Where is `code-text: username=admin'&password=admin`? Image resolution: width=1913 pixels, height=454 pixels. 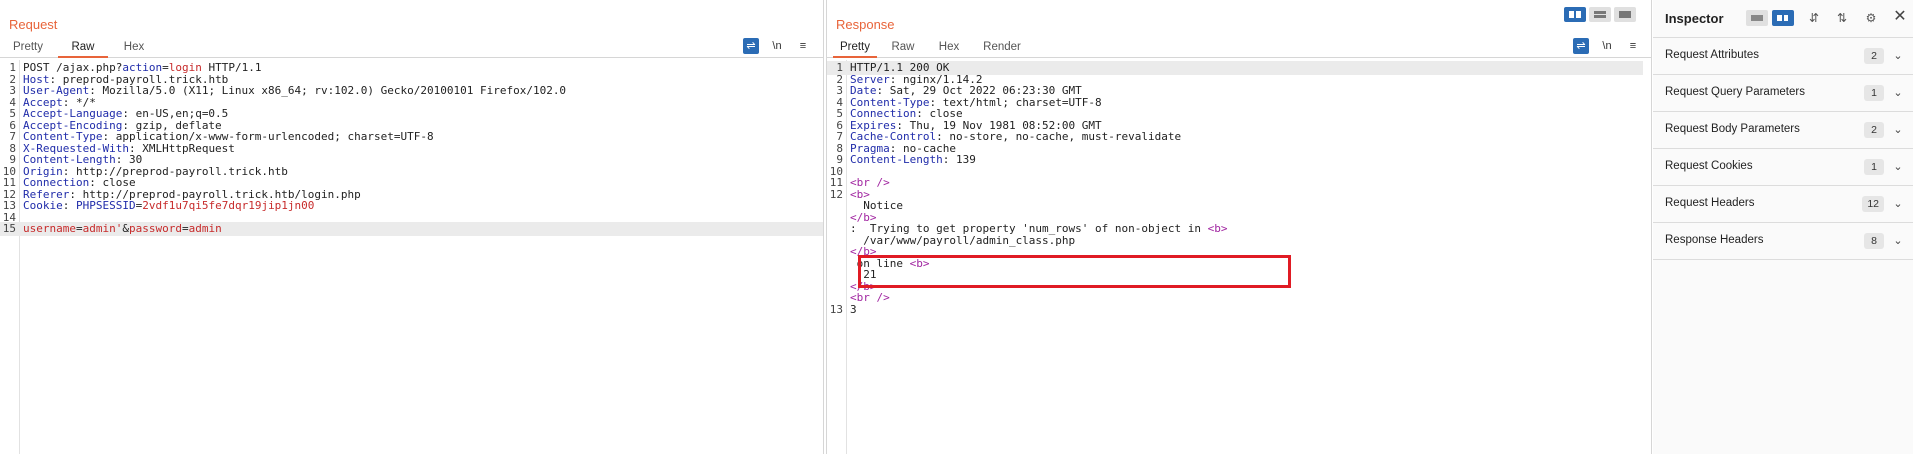
code-text: username=admin'&password=admin is located at coordinates (122, 229).